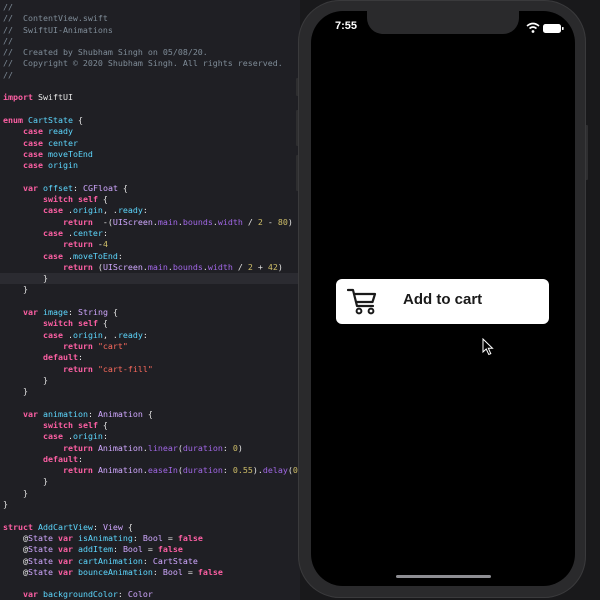 This screenshot has width=600, height=600. Describe the element at coordinates (151, 346) in the screenshot. I see `code-line: return "cart"` at that location.